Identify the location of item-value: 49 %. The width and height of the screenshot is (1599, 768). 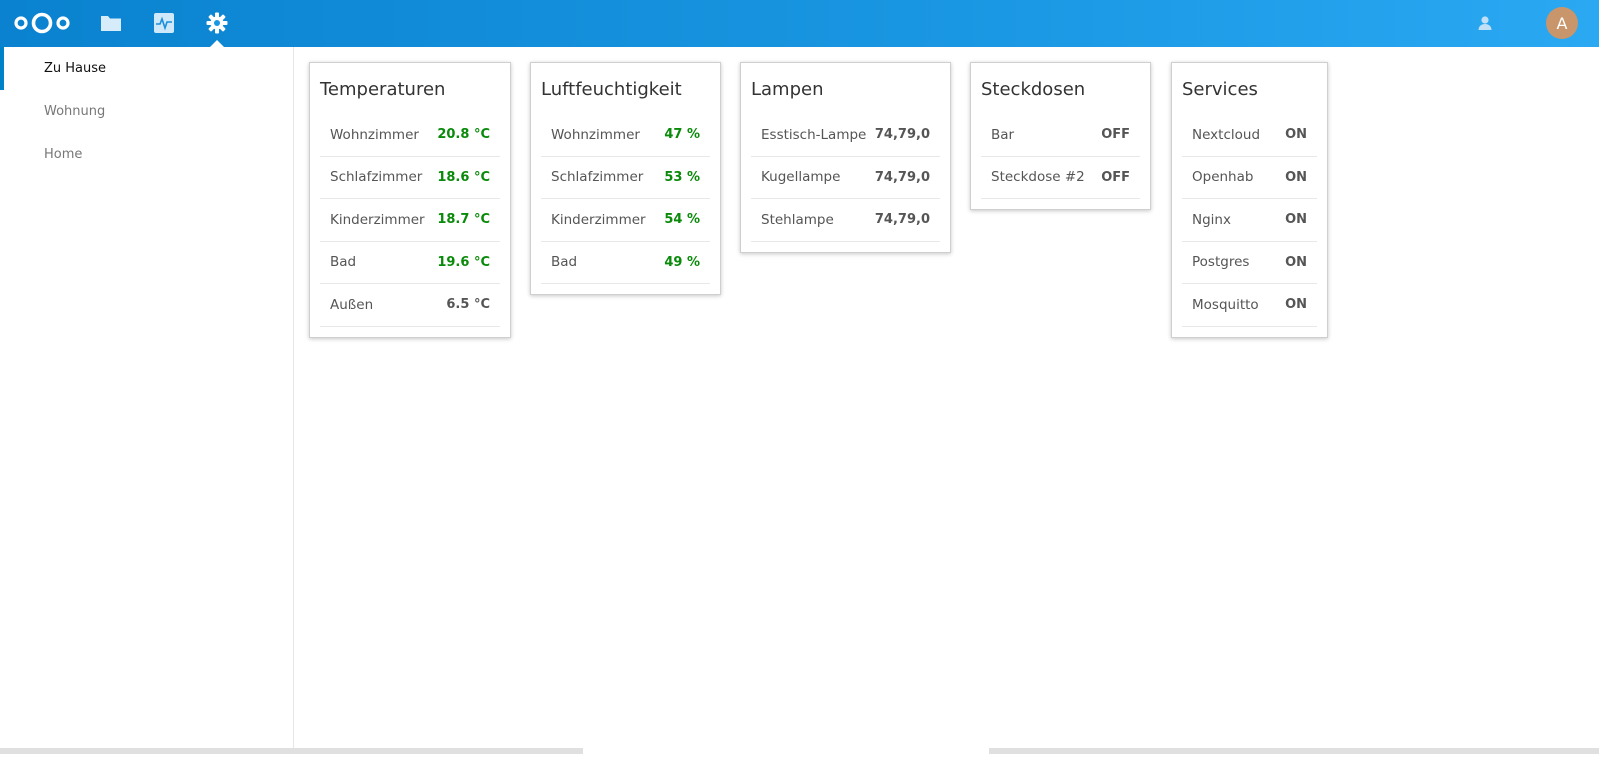
(682, 262).